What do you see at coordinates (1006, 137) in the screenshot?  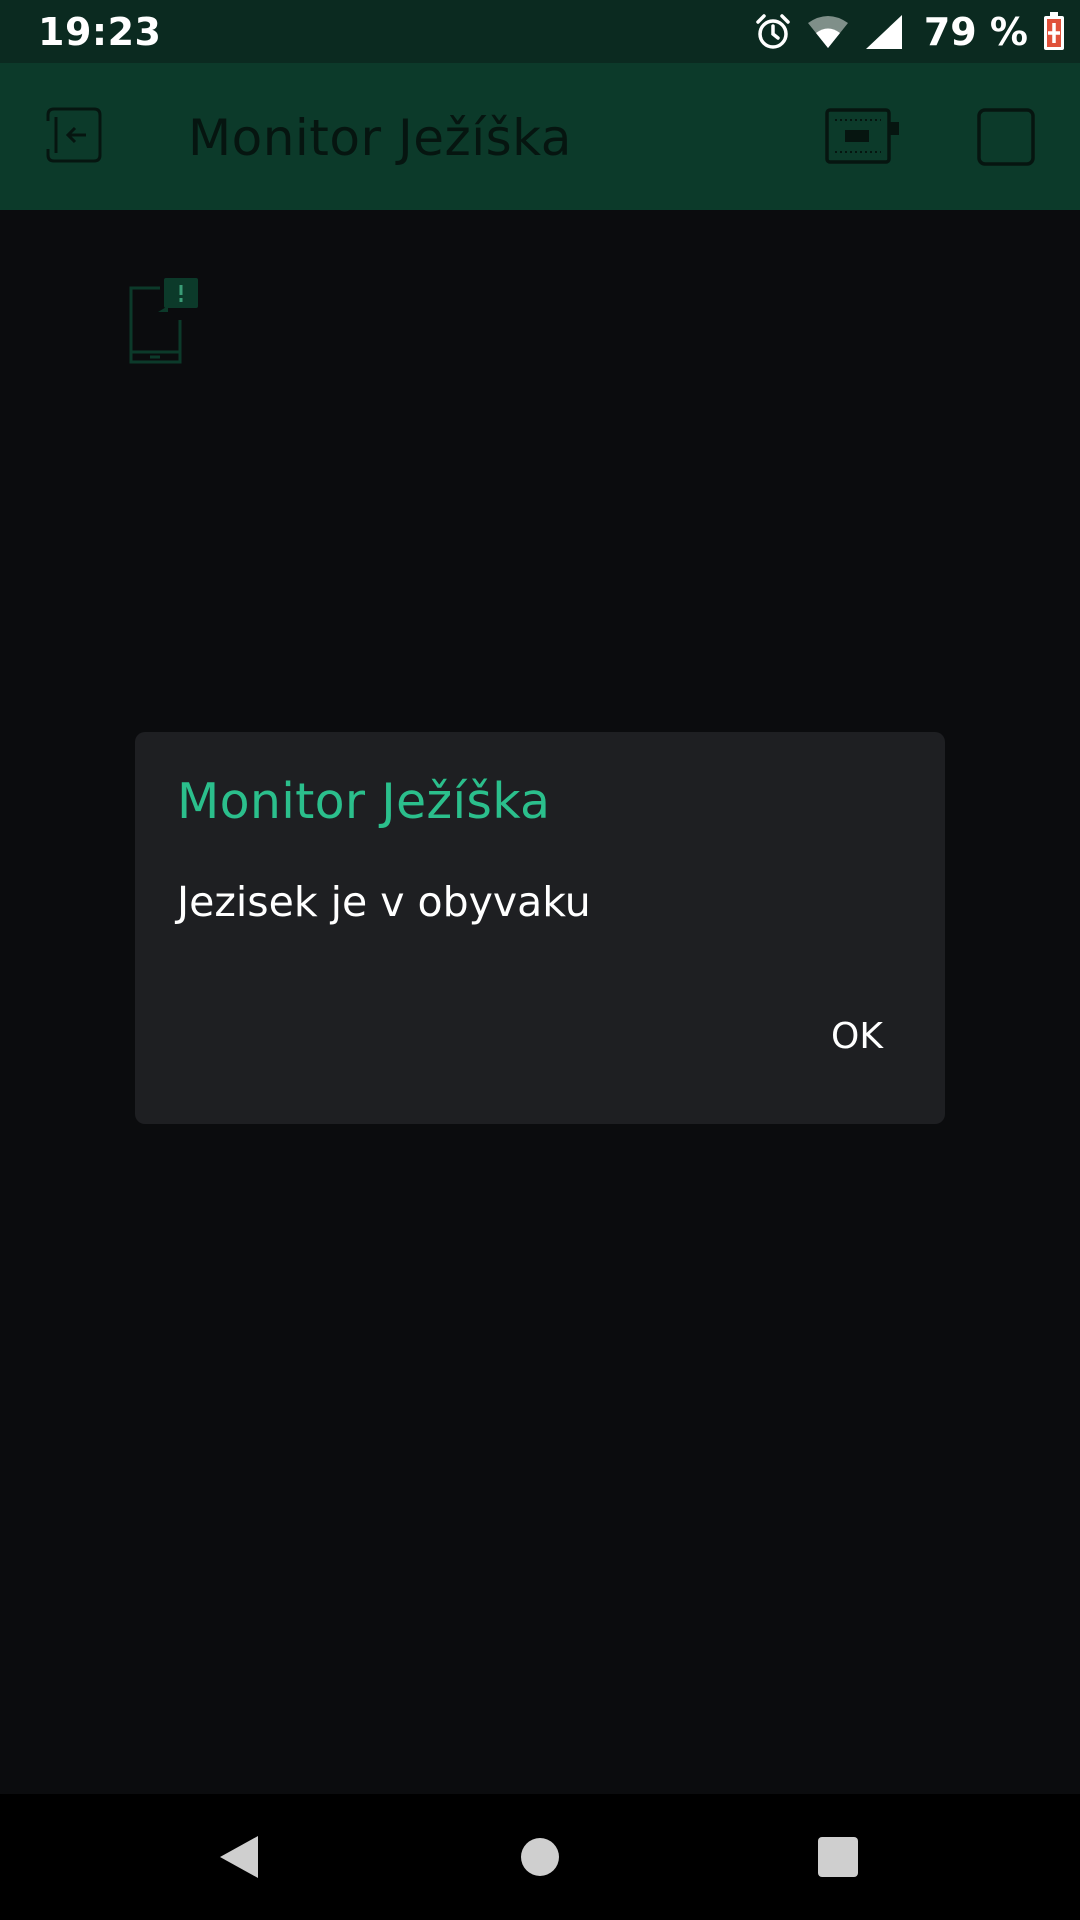 I see `stop-square-icon` at bounding box center [1006, 137].